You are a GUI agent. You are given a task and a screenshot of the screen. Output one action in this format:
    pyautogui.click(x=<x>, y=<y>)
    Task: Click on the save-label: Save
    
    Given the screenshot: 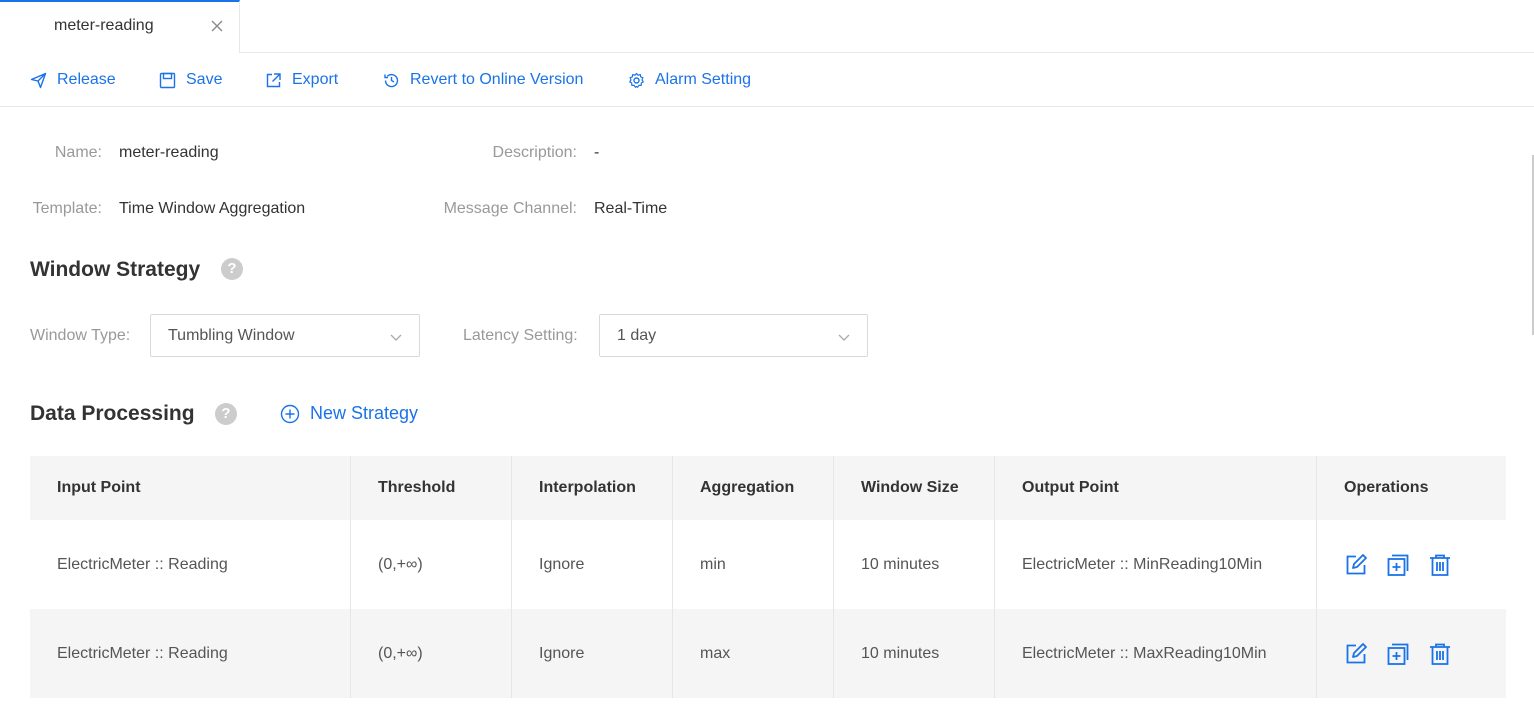 What is the action you would take?
    pyautogui.click(x=204, y=79)
    